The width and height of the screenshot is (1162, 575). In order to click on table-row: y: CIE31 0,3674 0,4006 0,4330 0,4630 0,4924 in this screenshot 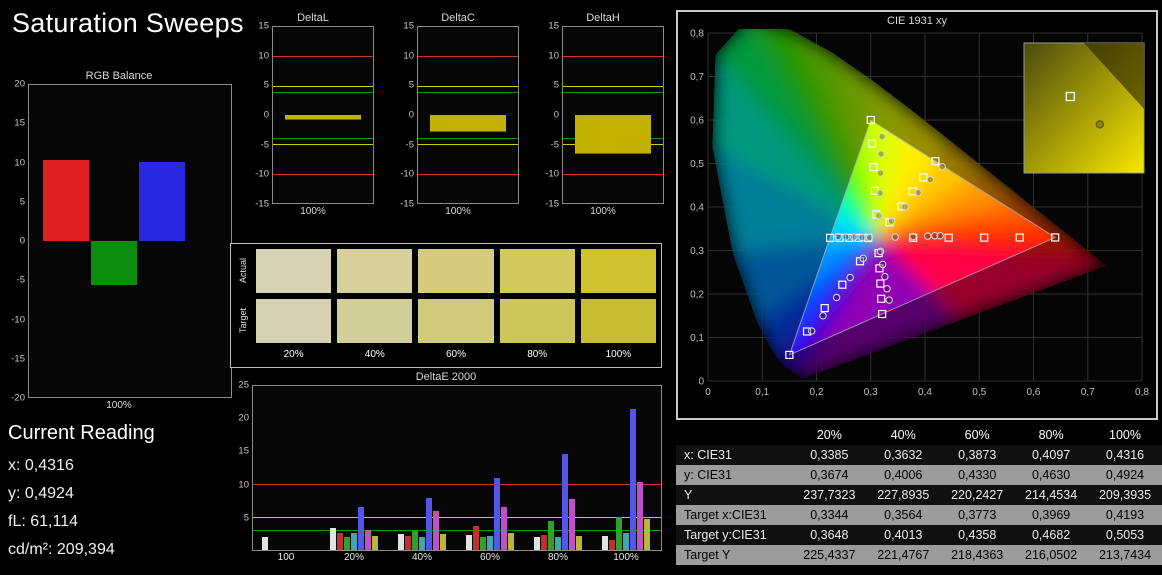, I will do `click(919, 475)`.